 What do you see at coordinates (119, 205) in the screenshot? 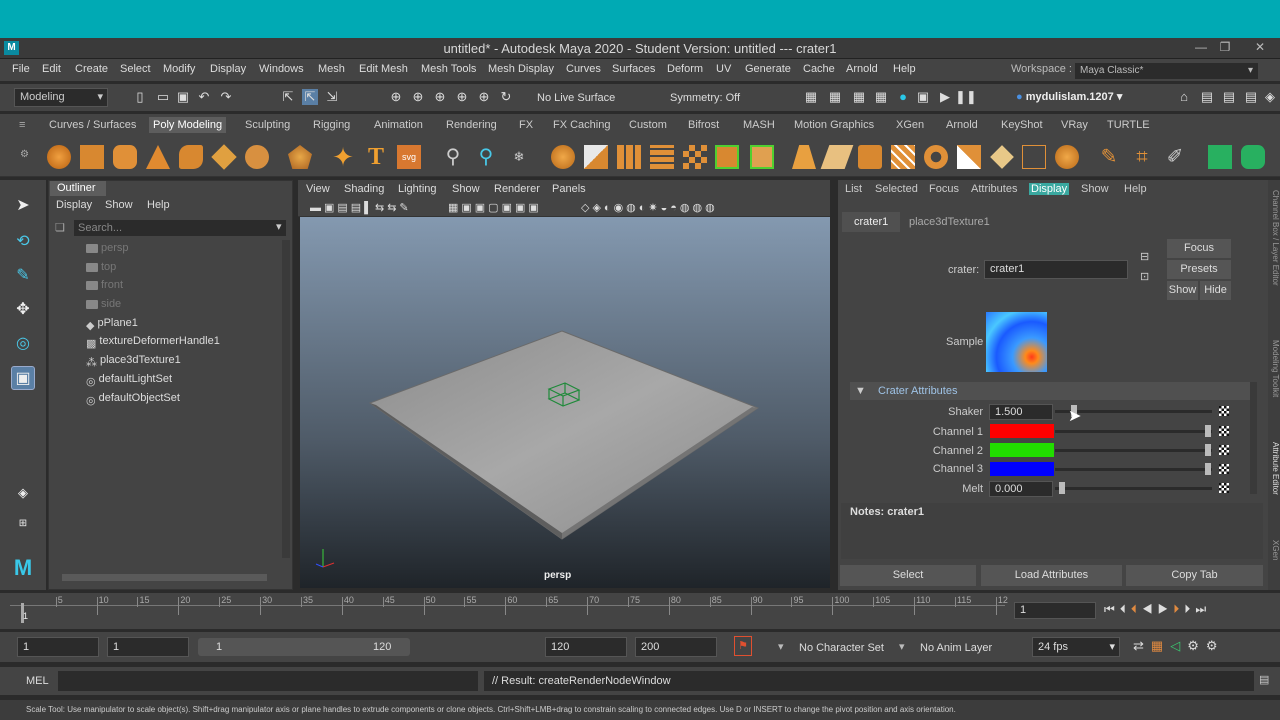
I see `outliner-menu-show: Show` at bounding box center [119, 205].